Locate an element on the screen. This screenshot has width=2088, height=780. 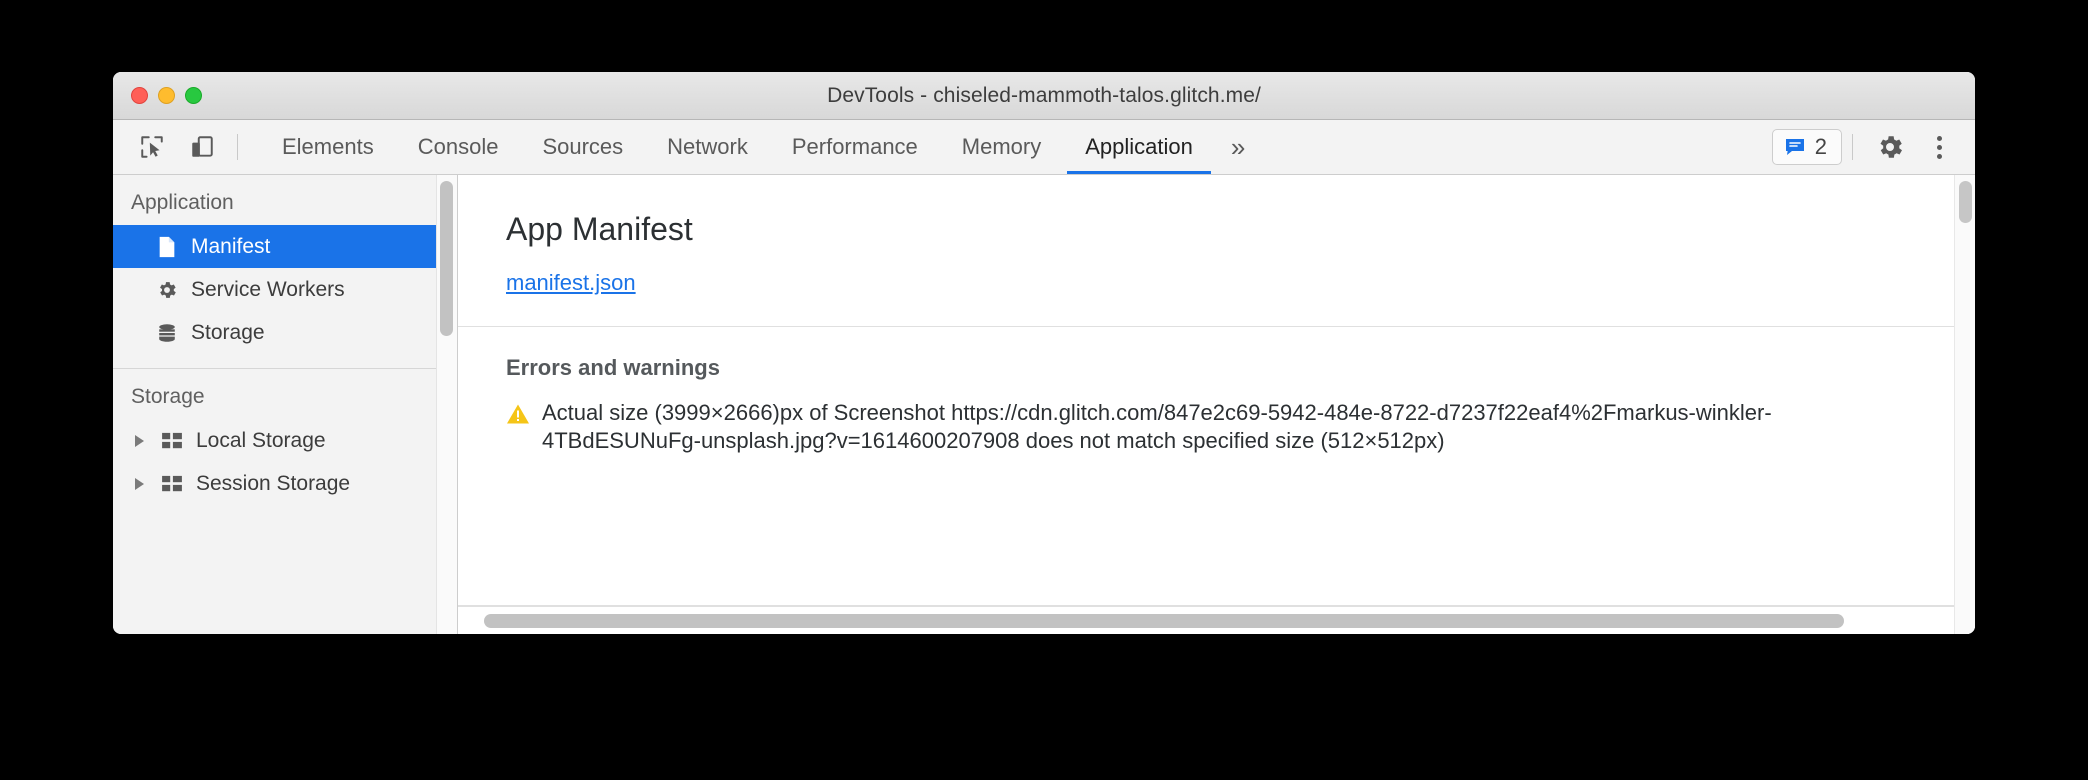
tab-network: Network is located at coordinates (707, 147).